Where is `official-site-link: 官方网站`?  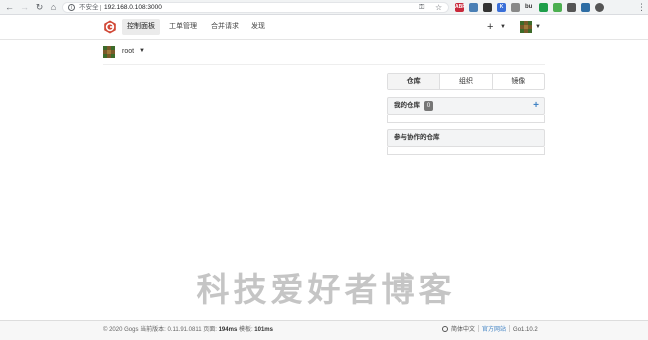 official-site-link: 官方网站 is located at coordinates (494, 330).